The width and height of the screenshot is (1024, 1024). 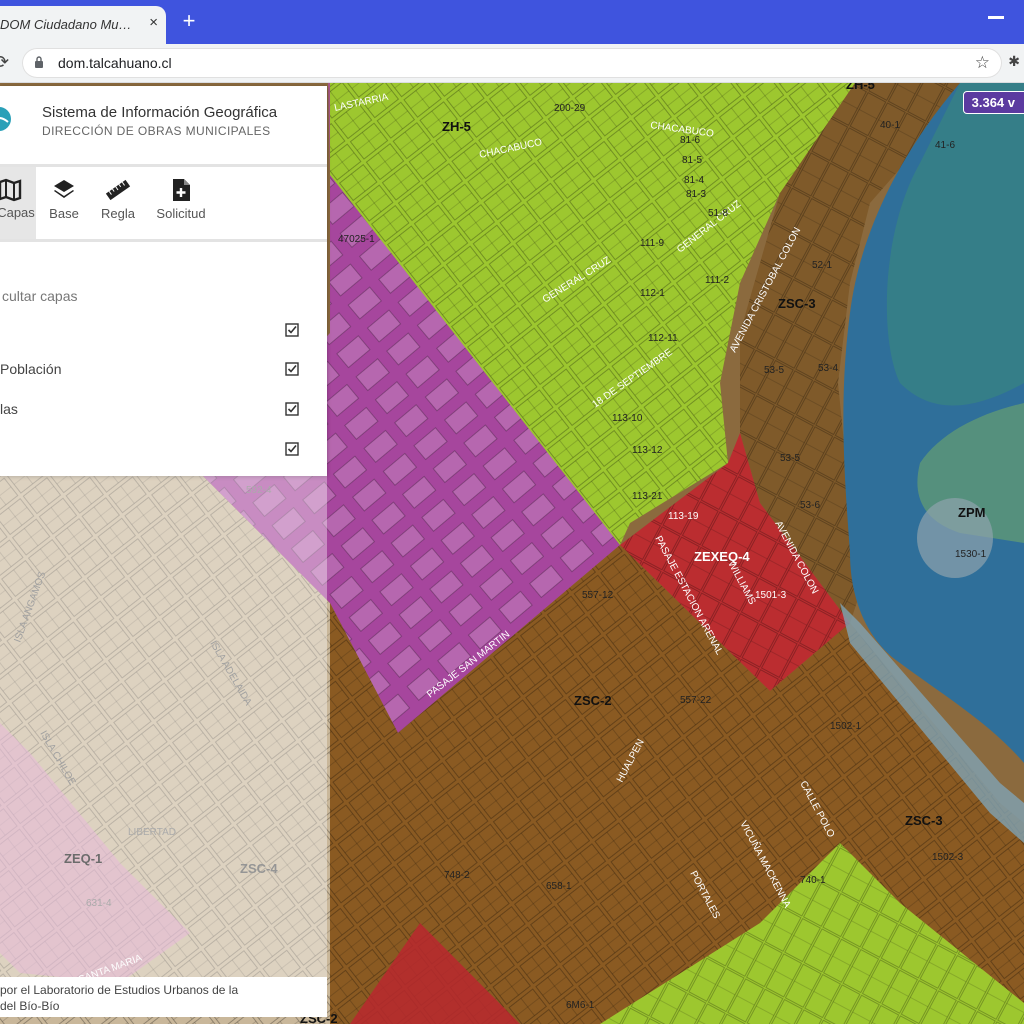 What do you see at coordinates (163, 370) in the screenshot?
I see `layer-row: Población` at bounding box center [163, 370].